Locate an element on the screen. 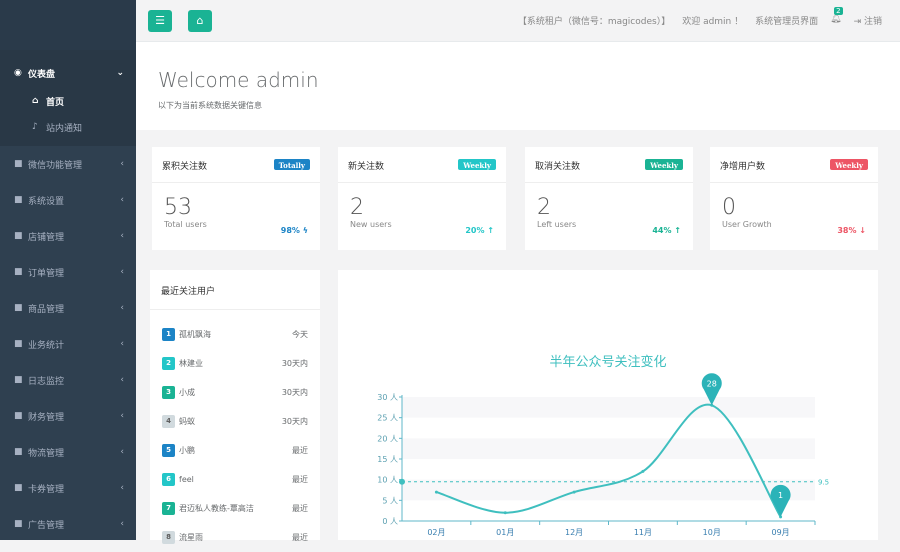 The height and width of the screenshot is (552, 900). sidebar-item-label: 首页 is located at coordinates (55, 102).